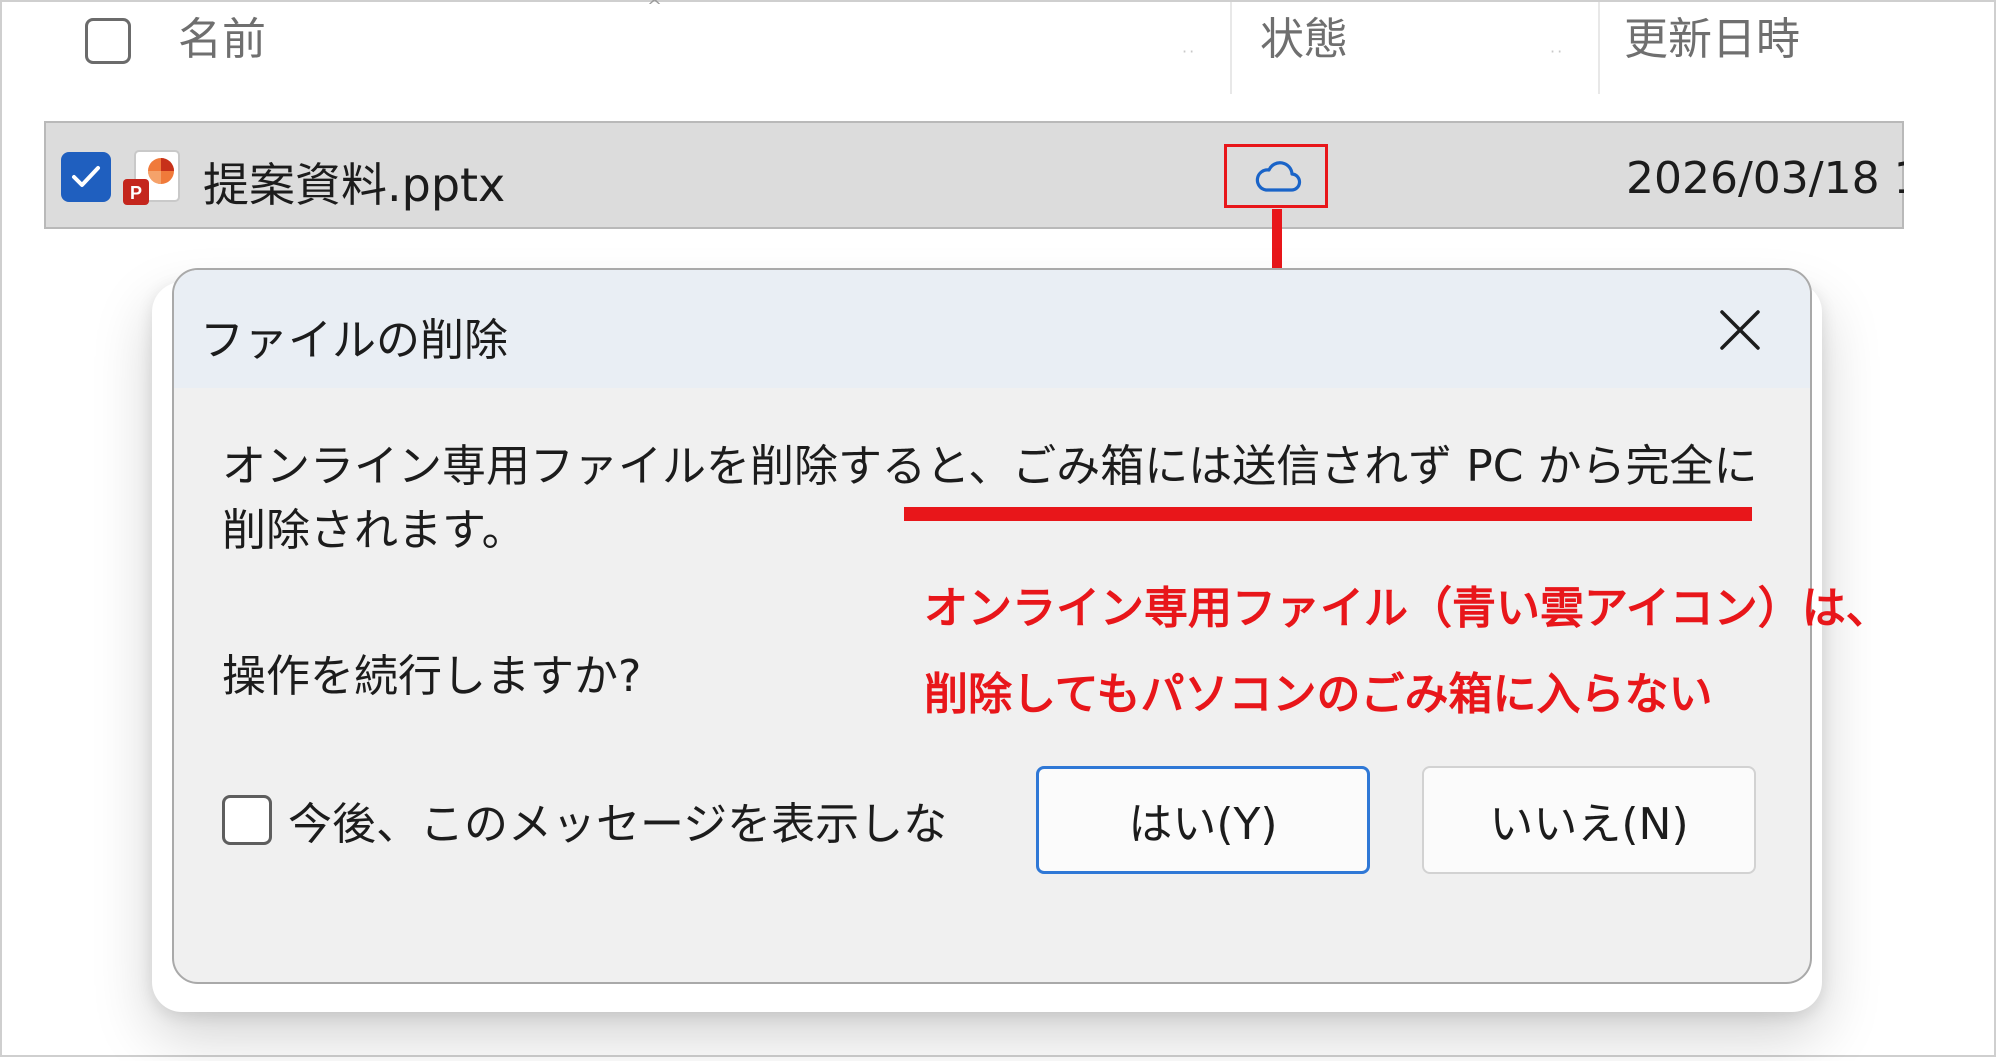 Image resolution: width=2000 pixels, height=1061 pixels. I want to click on status-highlight-box, so click(1276, 176).